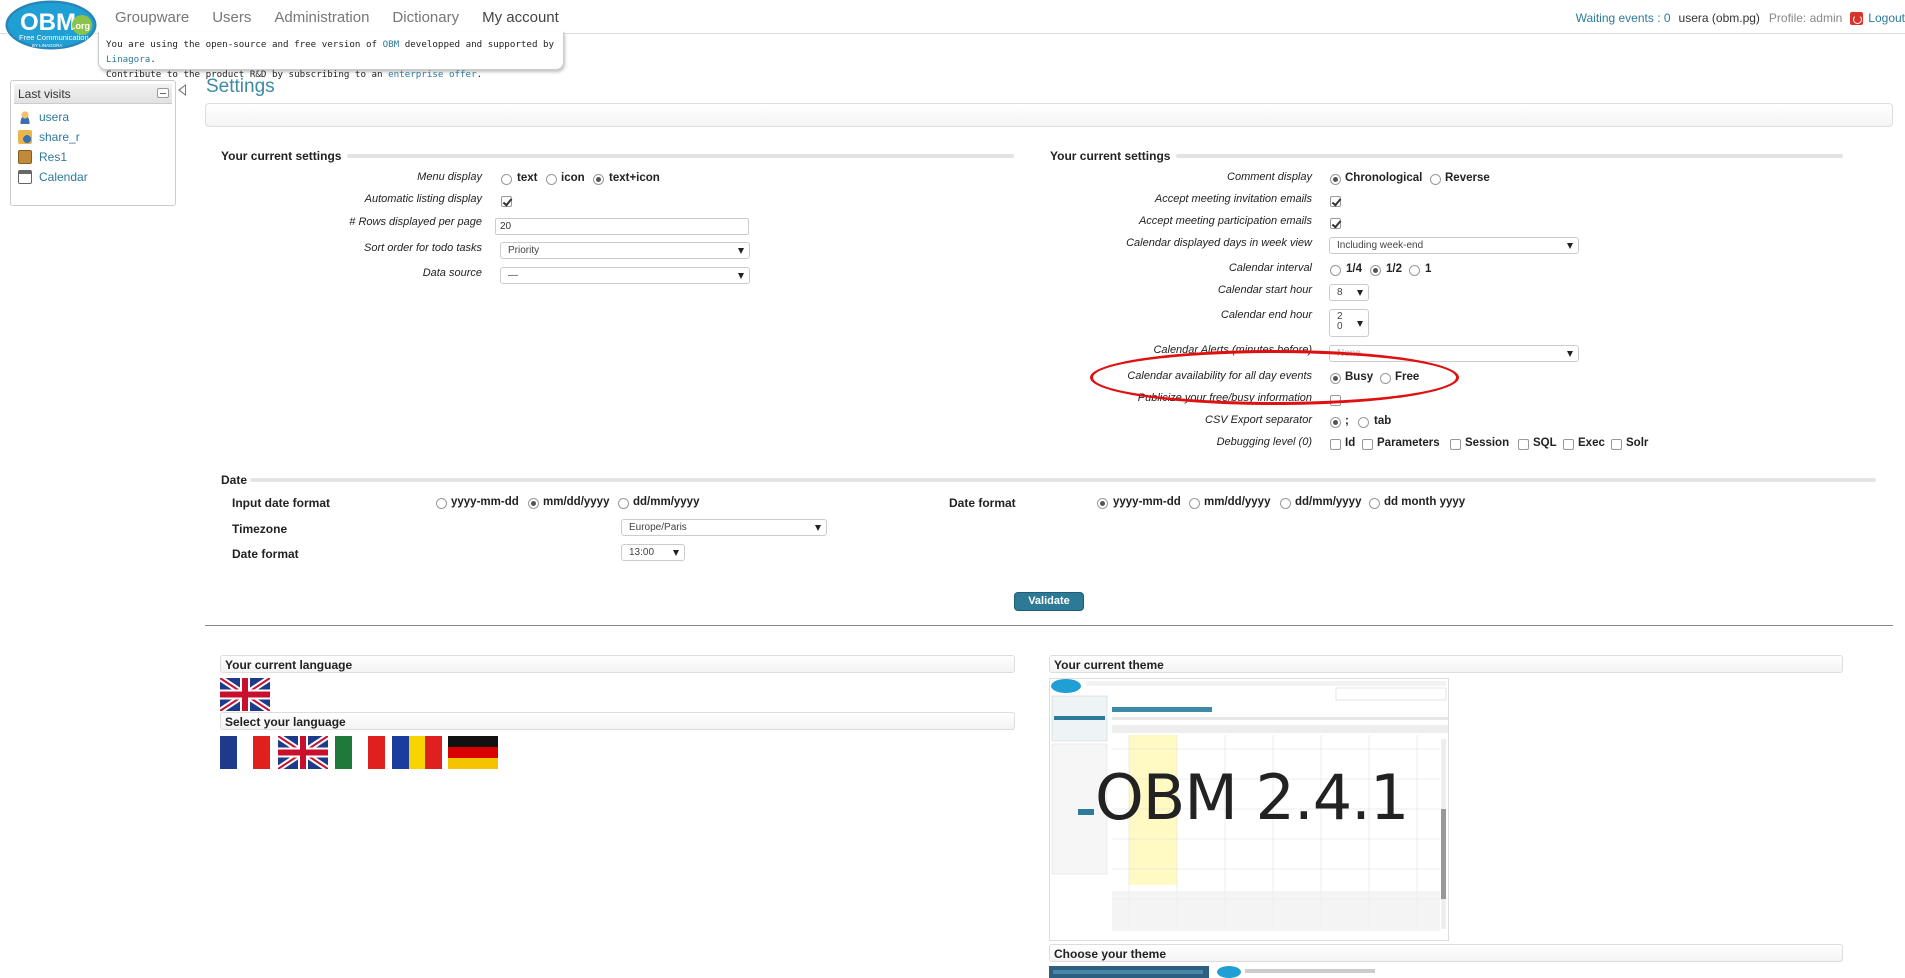 This screenshot has height=978, width=1905. What do you see at coordinates (93, 117) in the screenshot?
I see `sidebar-item-usera: usera` at bounding box center [93, 117].